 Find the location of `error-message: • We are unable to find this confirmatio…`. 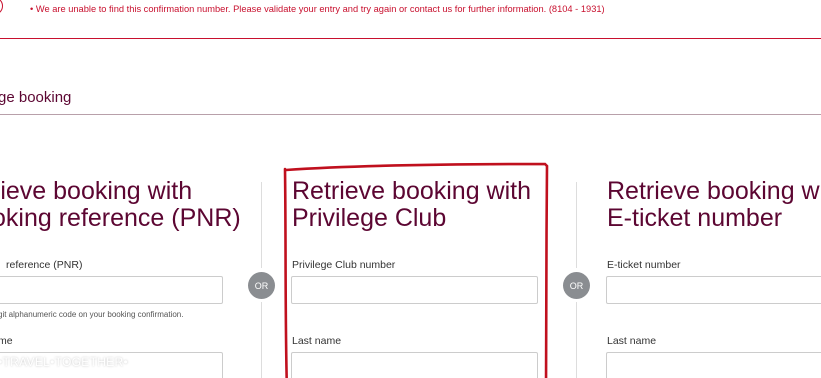

error-message: • We are unable to find this confirmatio… is located at coordinates (317, 9).